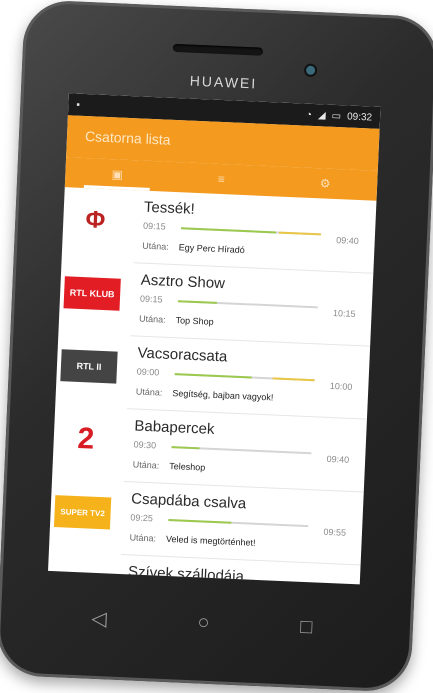 The width and height of the screenshot is (433, 693). I want to click on list-icon: ≡, so click(221, 179).